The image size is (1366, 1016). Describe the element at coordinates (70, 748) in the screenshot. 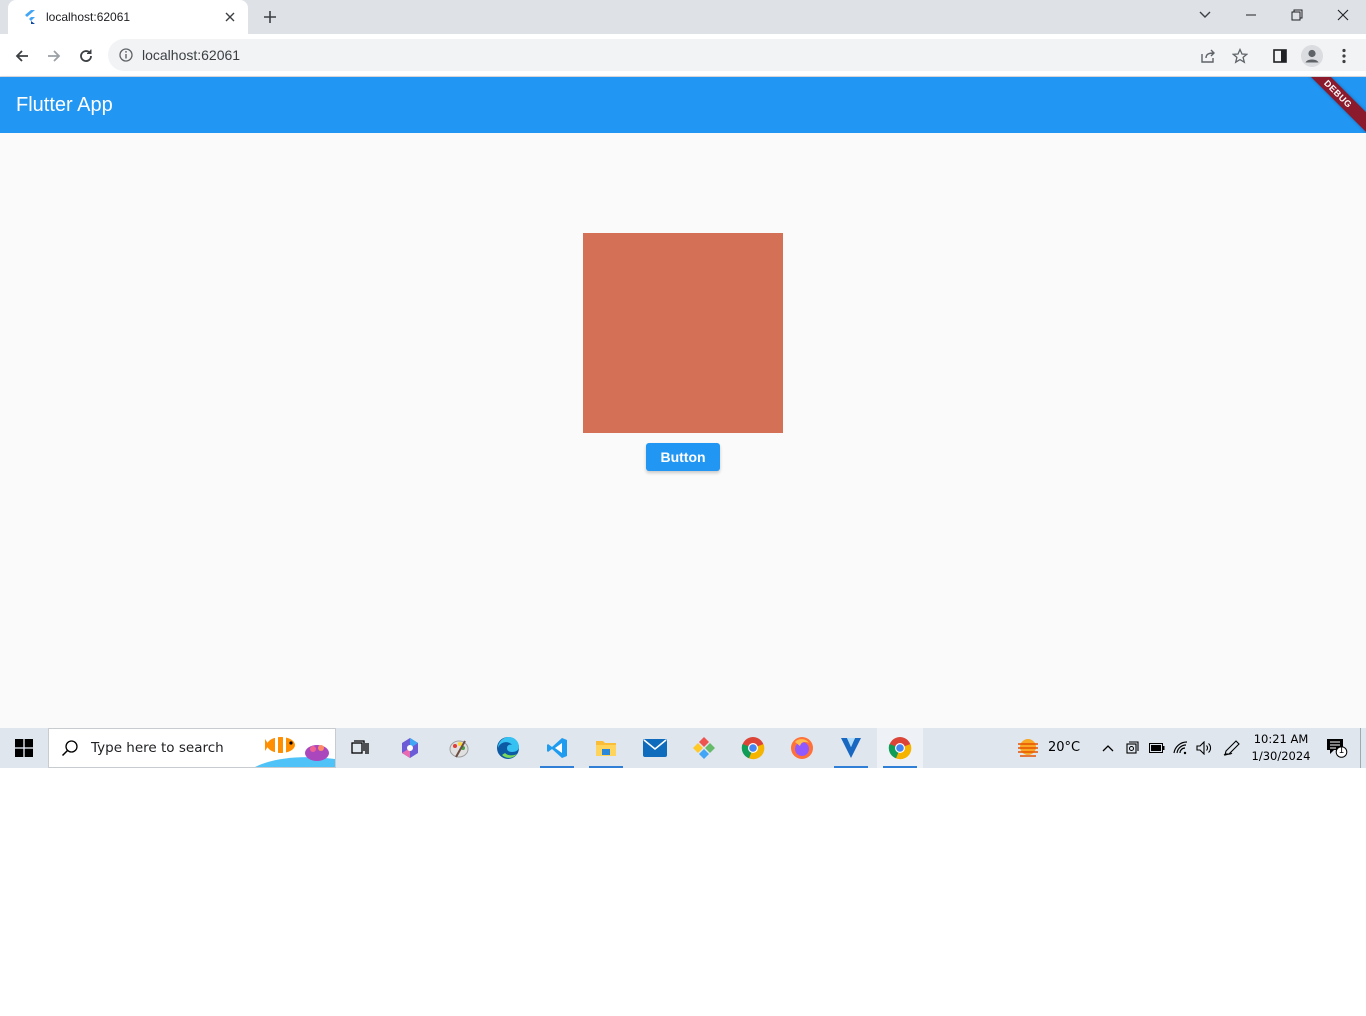

I see `search-icon` at that location.